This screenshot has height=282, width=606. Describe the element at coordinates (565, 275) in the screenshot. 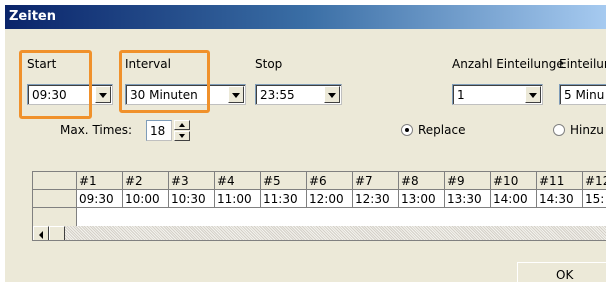

I see `ok-label: OK` at that location.